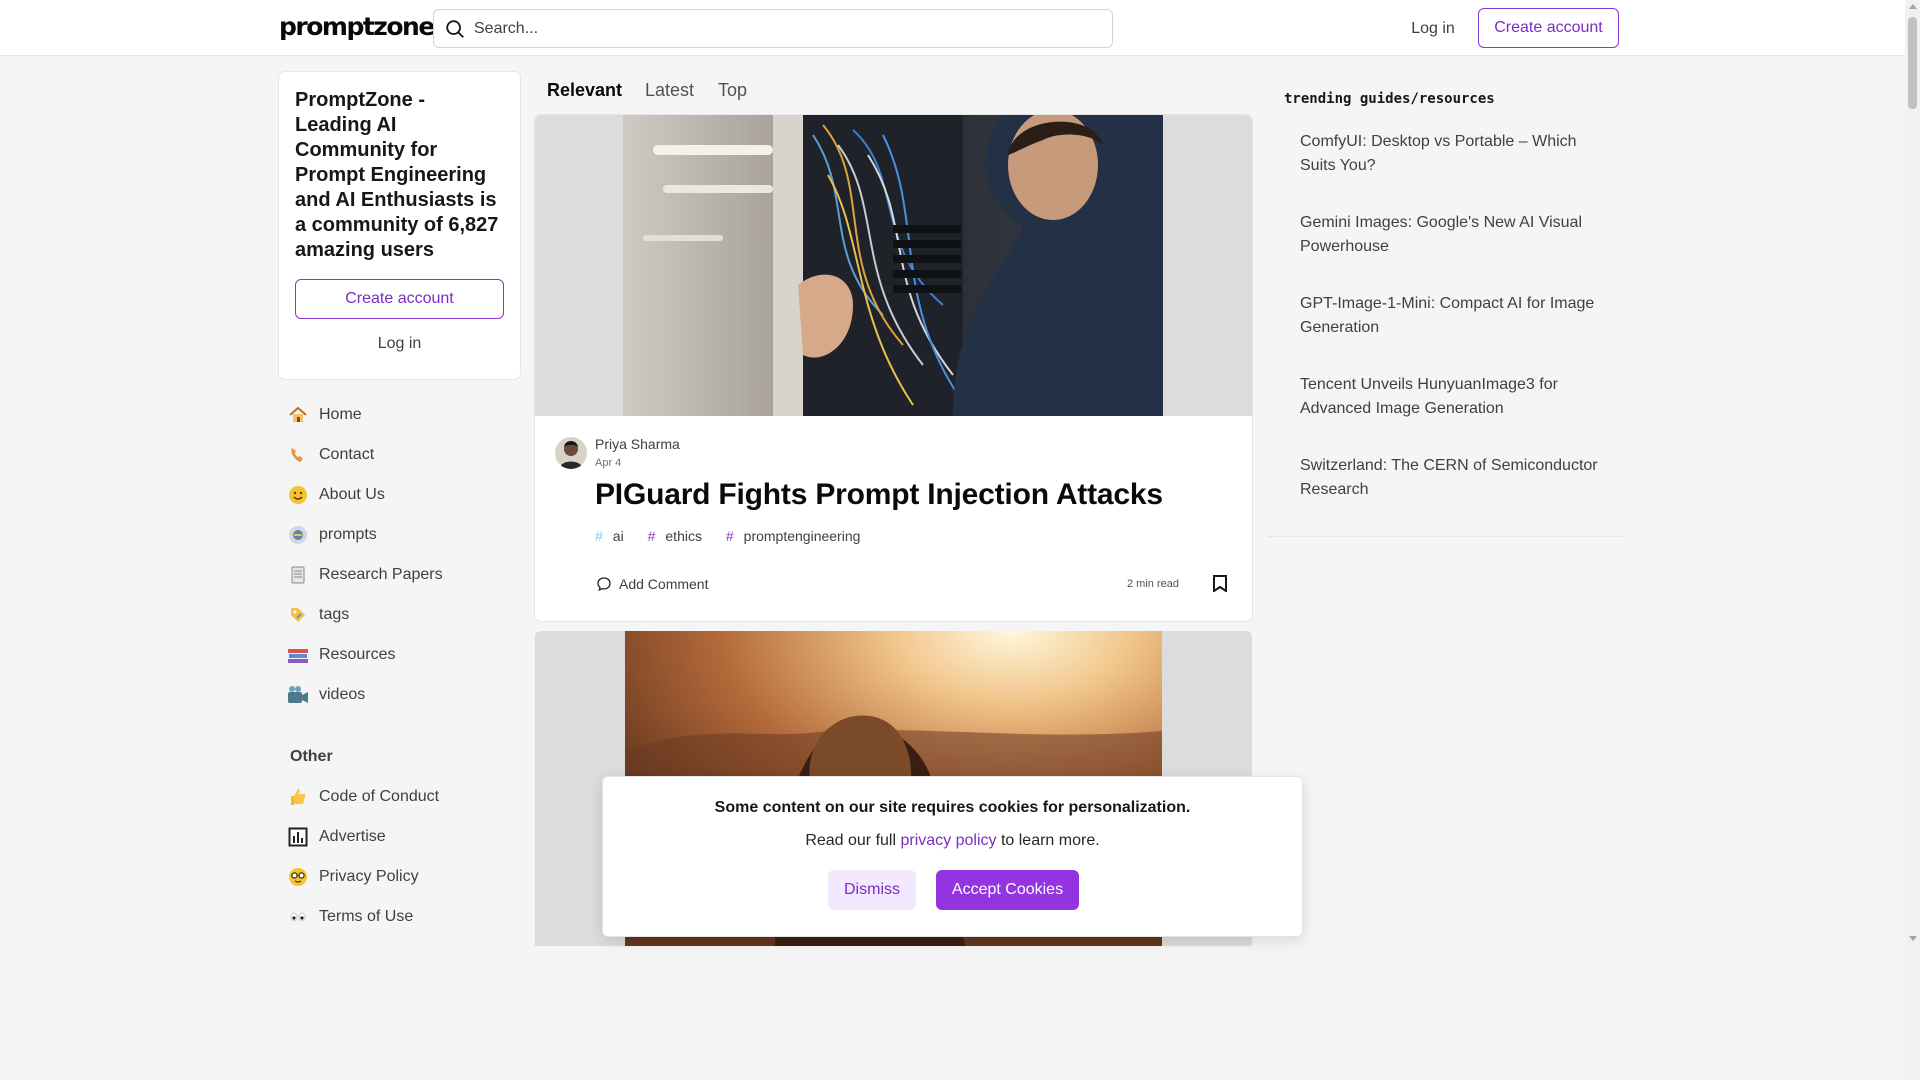 The width and height of the screenshot is (1920, 1080). I want to click on nav-item-terms-of-use: Terms of Use, so click(399, 917).